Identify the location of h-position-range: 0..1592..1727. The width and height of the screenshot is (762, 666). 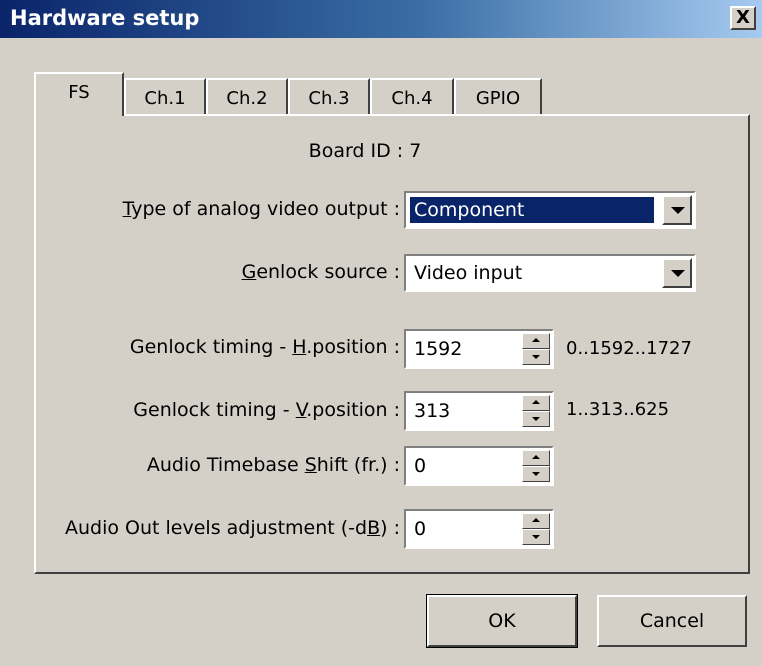
(629, 348).